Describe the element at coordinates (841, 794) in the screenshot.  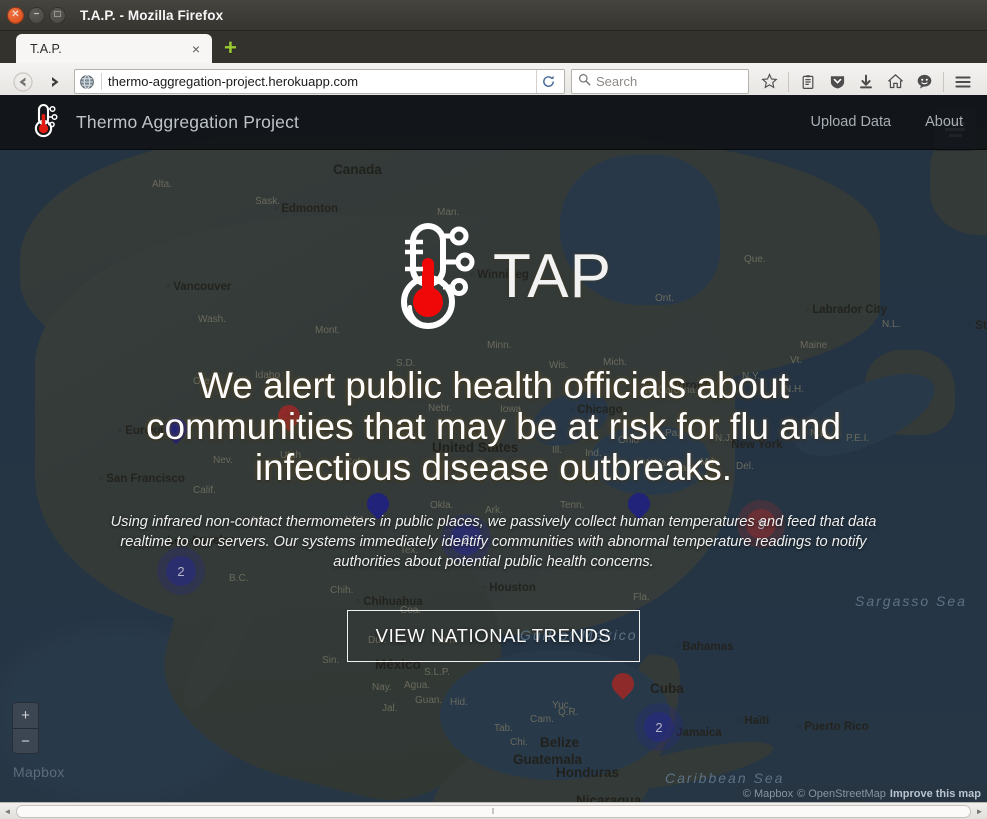
I see `attribution-osm: © OpenStreetMap` at that location.